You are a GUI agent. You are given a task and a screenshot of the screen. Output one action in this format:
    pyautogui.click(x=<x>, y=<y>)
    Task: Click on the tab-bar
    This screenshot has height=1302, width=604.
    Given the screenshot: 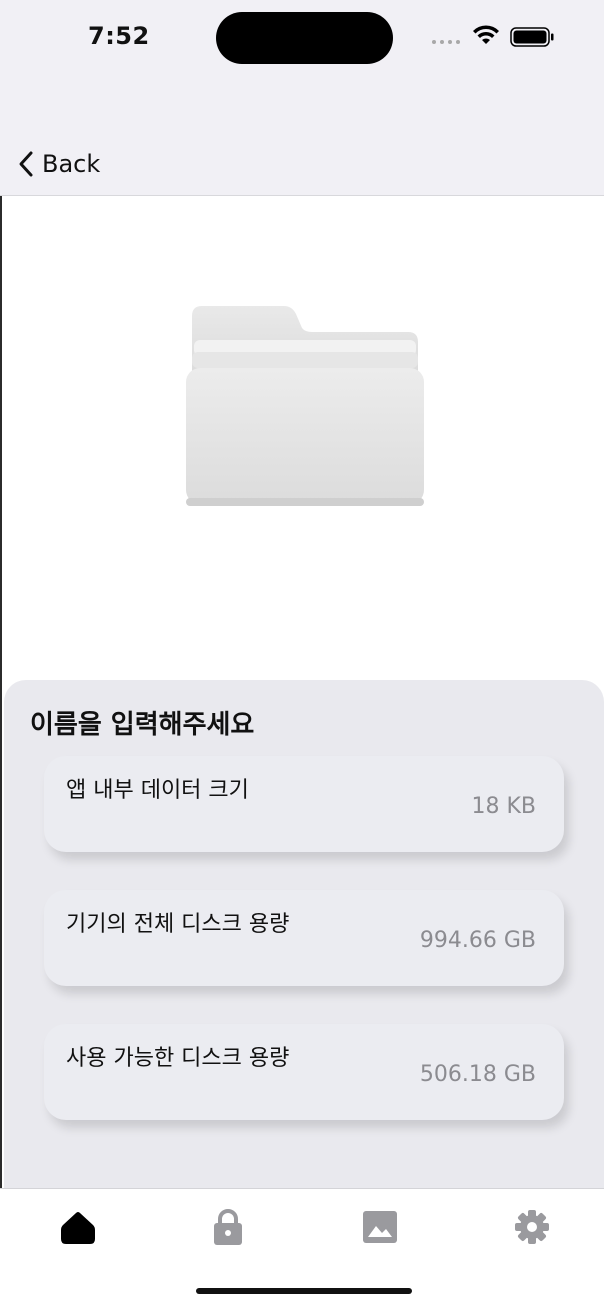 What is the action you would take?
    pyautogui.click(x=302, y=1245)
    